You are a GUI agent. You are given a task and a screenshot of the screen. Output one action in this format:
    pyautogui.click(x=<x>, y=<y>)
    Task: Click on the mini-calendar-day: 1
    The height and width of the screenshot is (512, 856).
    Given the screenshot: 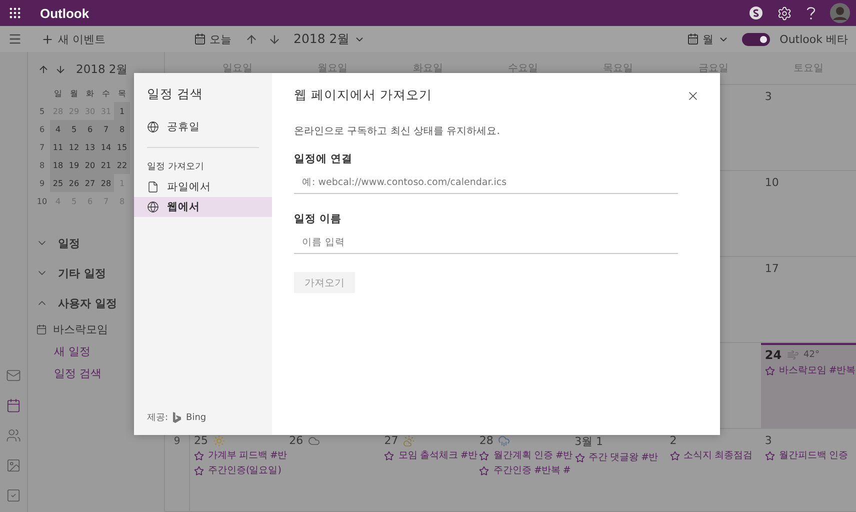 What is the action you would take?
    pyautogui.click(x=122, y=111)
    